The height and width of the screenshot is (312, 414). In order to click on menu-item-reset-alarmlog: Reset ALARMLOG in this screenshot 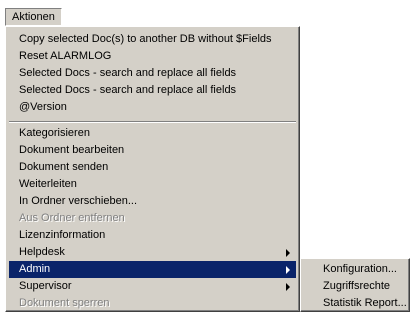, I will do `click(152, 56)`.